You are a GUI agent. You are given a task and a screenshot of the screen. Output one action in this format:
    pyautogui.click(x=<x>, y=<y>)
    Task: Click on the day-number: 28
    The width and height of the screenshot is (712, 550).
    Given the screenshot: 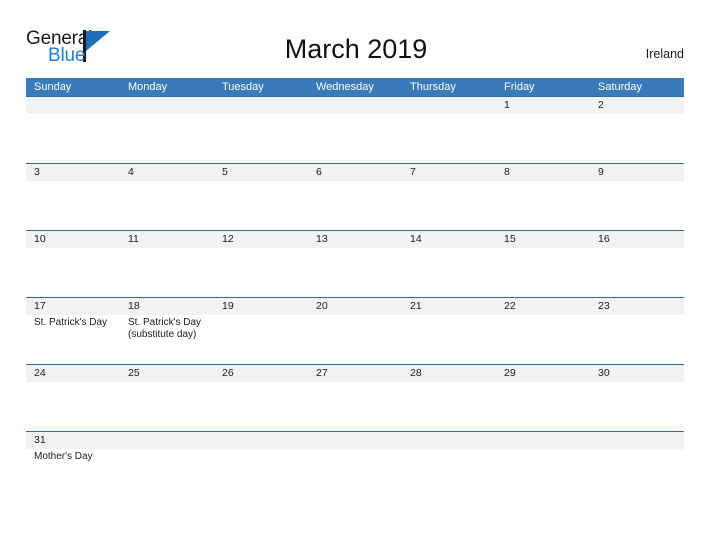 What is the action you would take?
    pyautogui.click(x=416, y=373)
    